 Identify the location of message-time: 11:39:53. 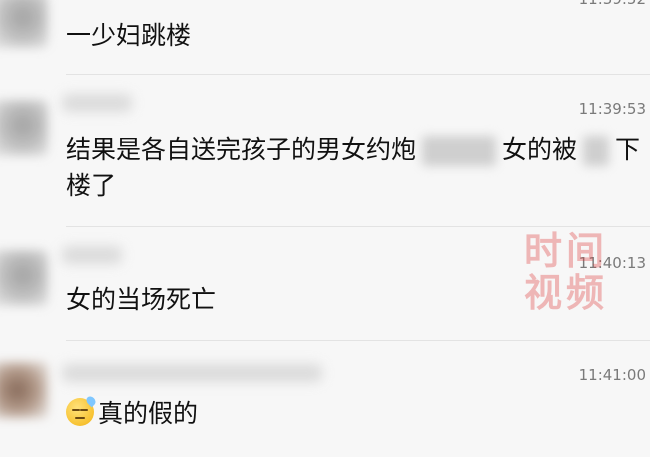
(612, 109).